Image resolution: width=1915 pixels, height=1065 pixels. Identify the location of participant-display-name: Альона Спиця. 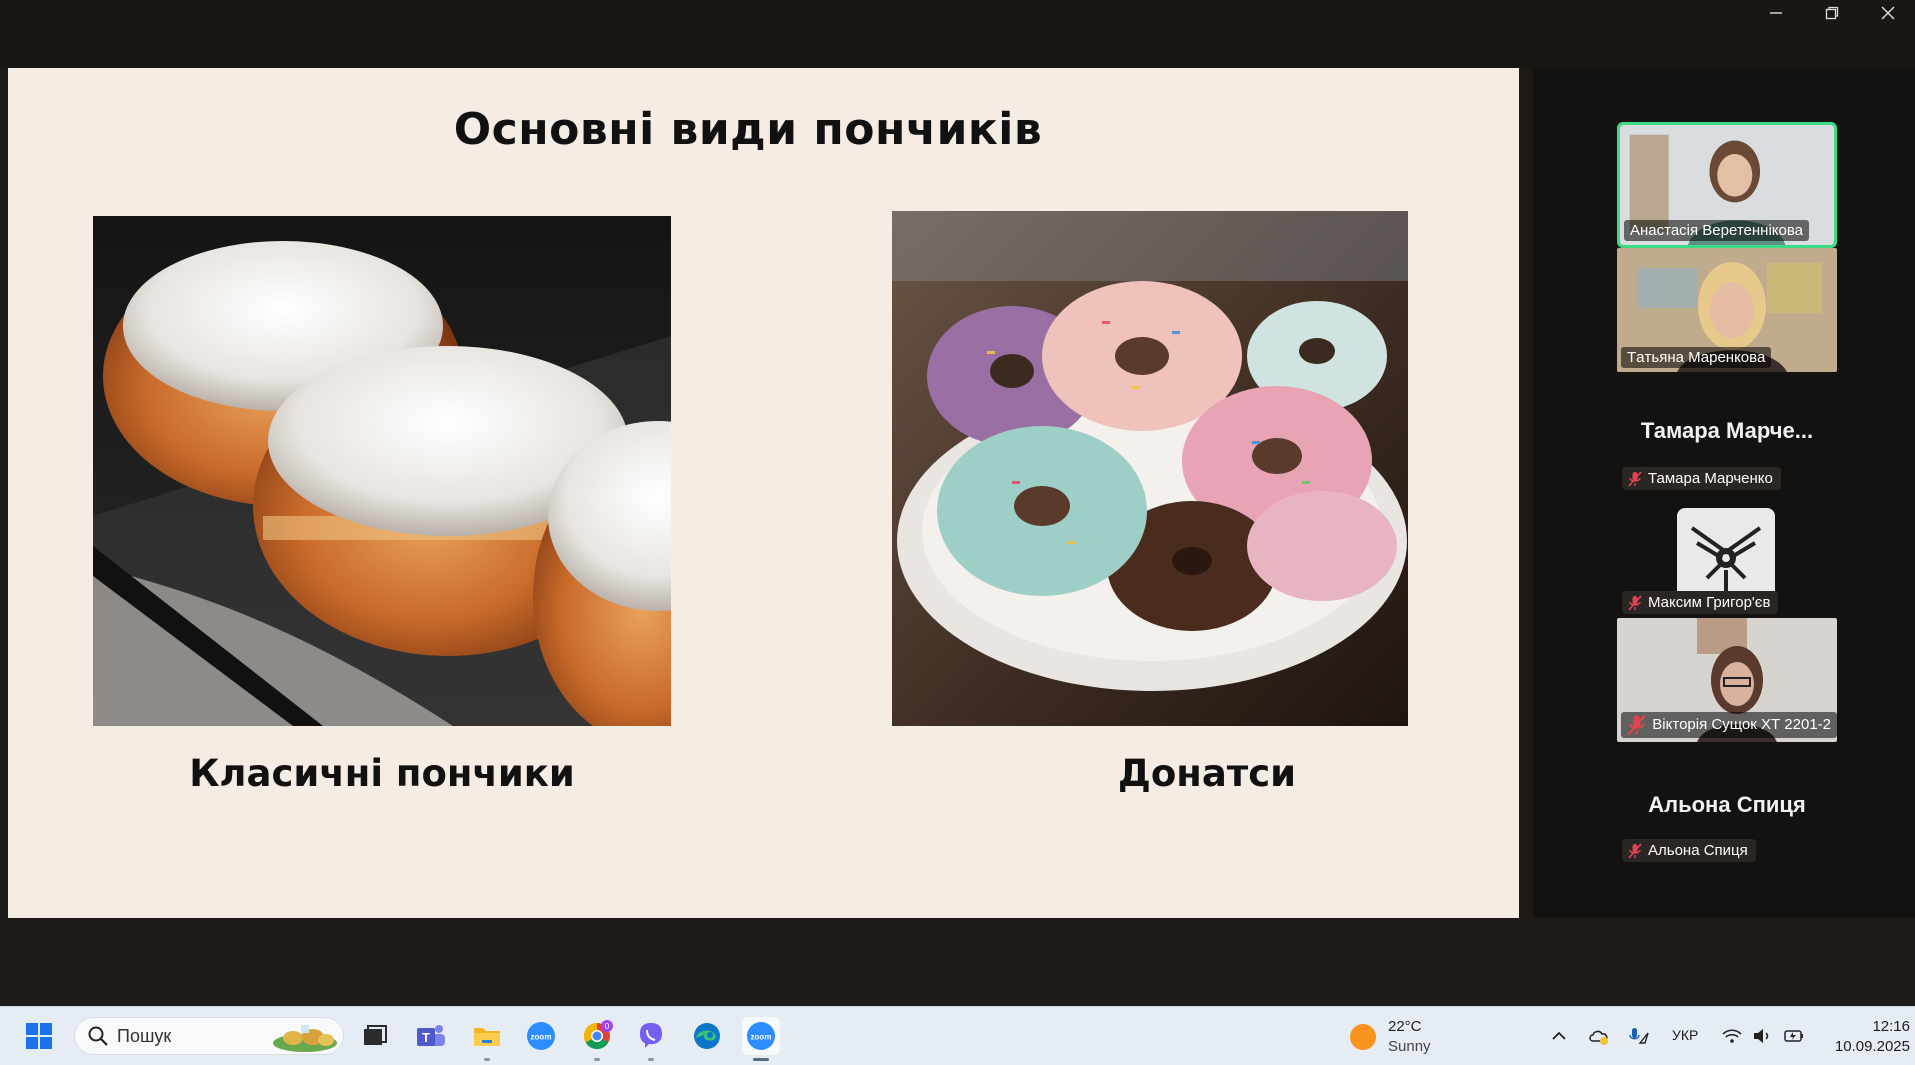
(1727, 804).